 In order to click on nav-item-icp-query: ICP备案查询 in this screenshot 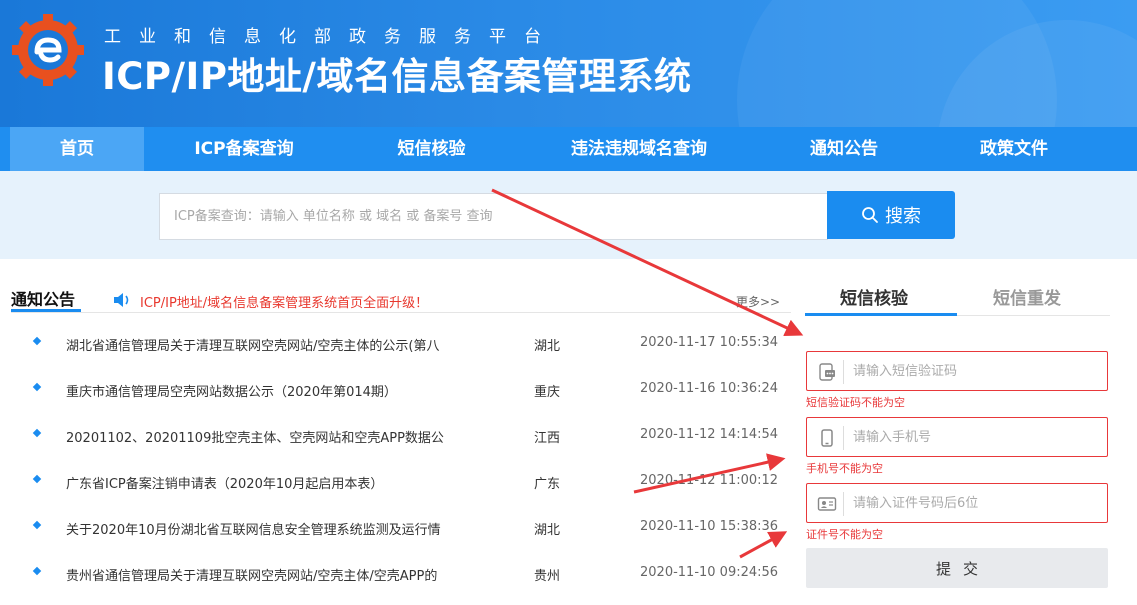, I will do `click(244, 149)`.